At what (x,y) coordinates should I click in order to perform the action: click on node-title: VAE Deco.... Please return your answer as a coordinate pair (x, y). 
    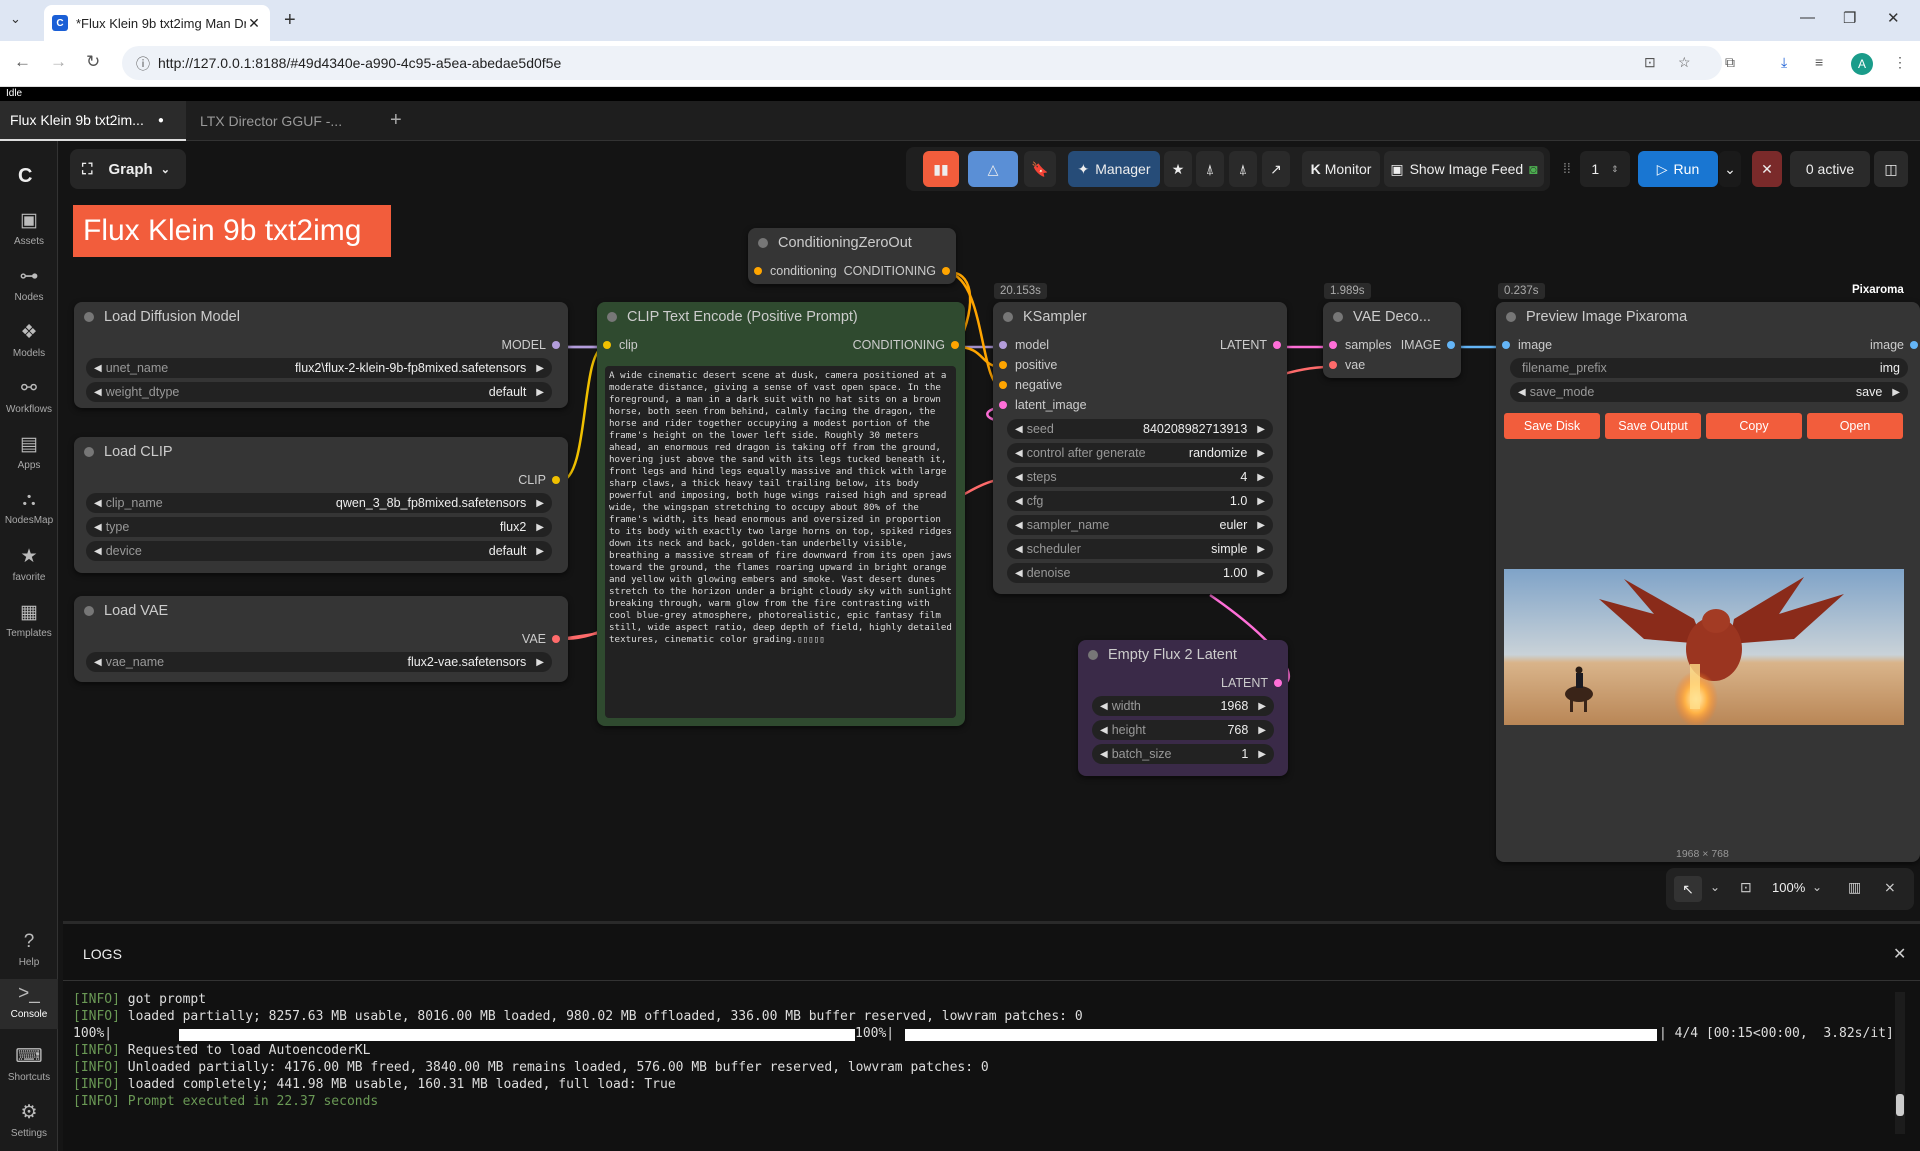
    Looking at the image, I should click on (1392, 317).